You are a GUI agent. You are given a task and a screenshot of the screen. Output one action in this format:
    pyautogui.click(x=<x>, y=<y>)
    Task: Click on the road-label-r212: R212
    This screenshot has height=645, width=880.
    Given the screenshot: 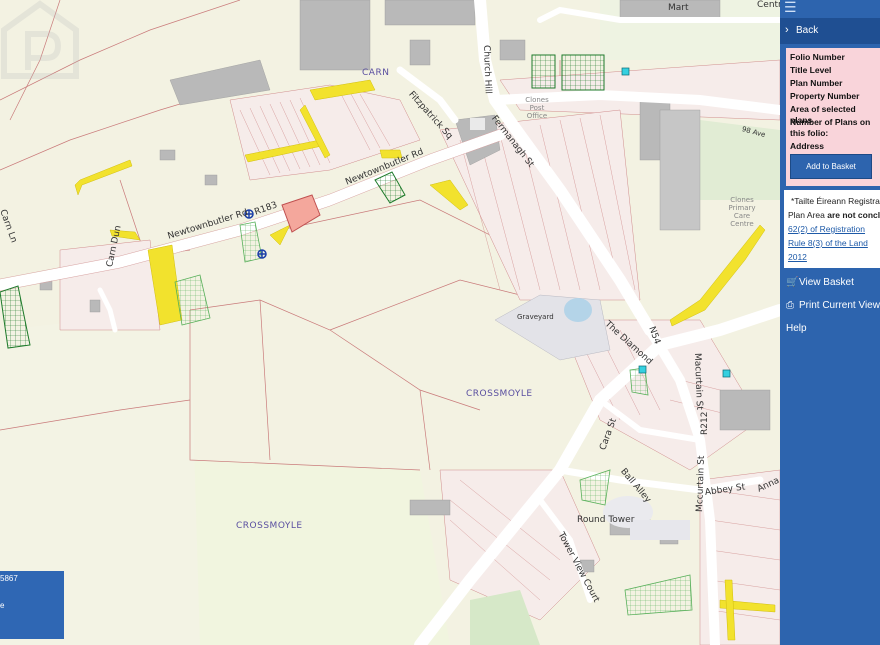 What is the action you would take?
    pyautogui.click(x=705, y=423)
    